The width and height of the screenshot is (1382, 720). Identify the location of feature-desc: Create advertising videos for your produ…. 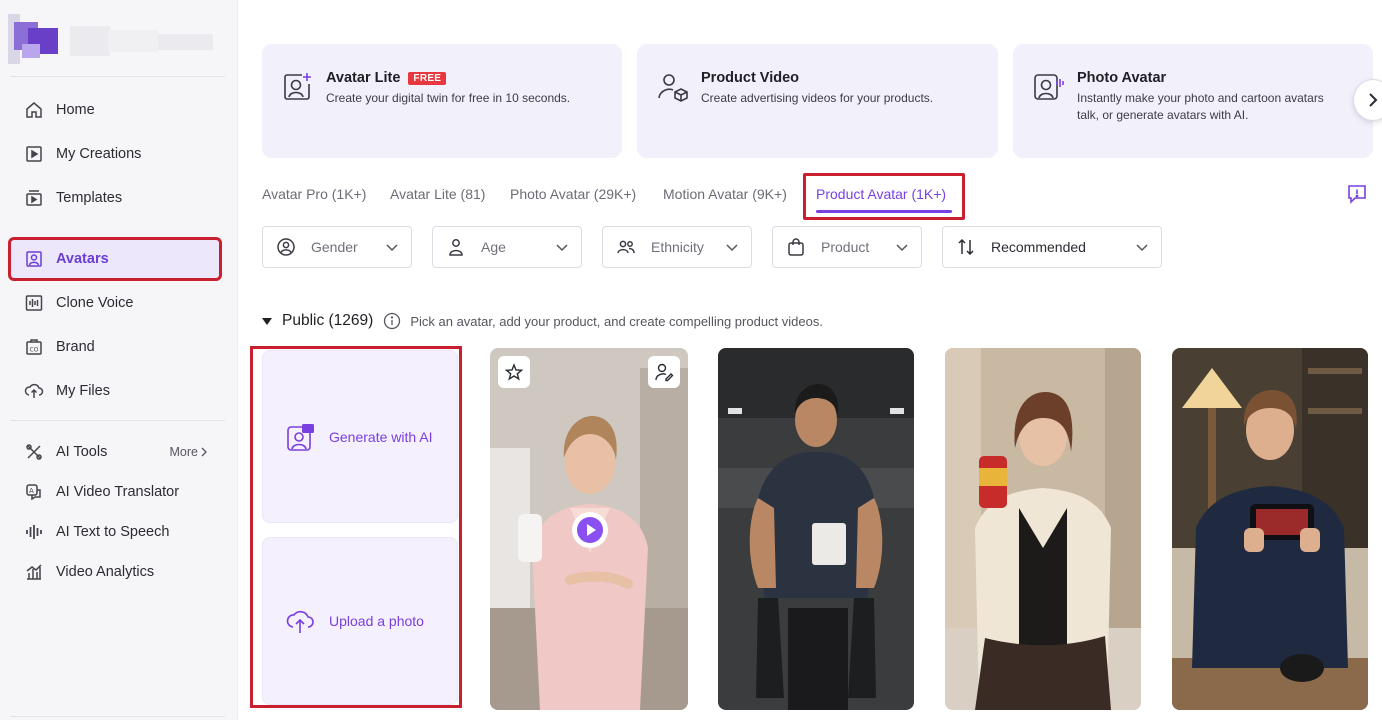
(817, 98).